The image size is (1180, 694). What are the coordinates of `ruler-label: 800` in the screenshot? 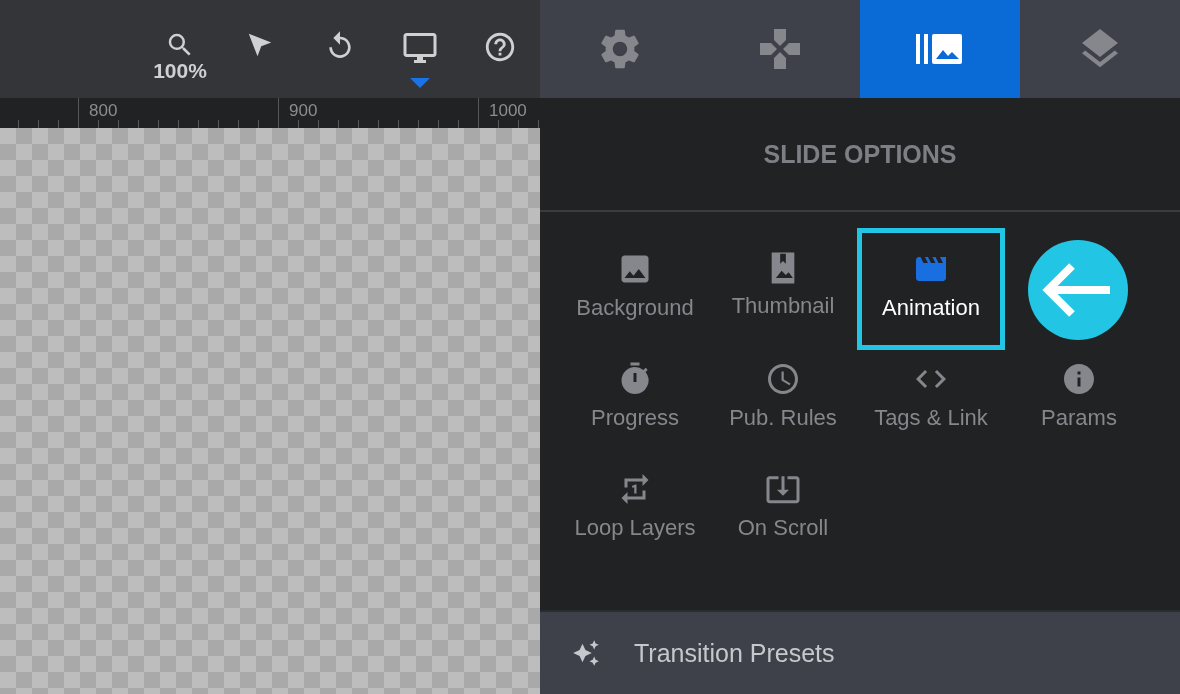 It's located at (103, 110).